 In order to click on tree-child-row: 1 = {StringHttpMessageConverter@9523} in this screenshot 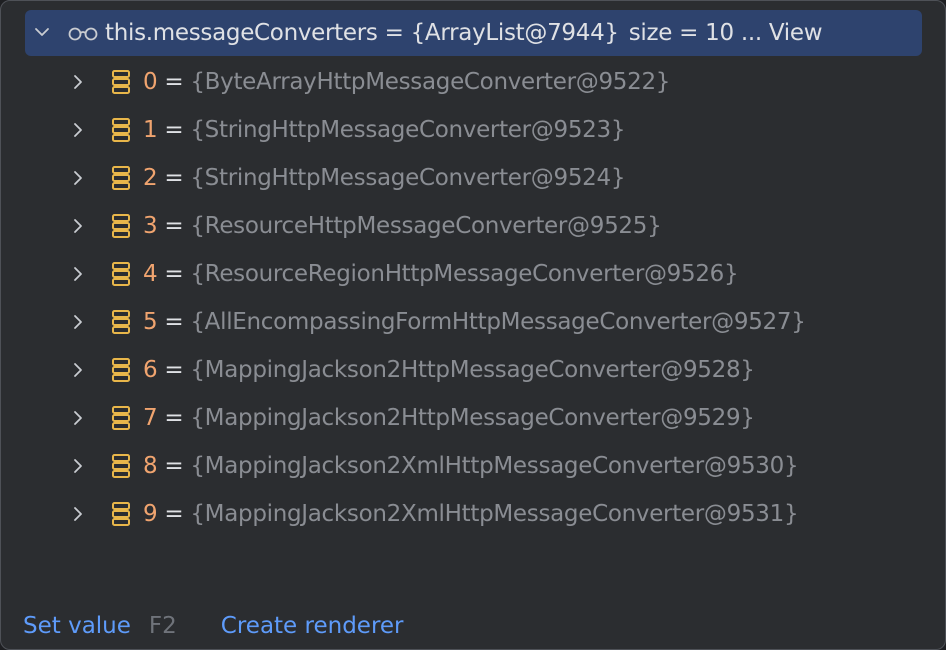, I will do `click(473, 130)`.